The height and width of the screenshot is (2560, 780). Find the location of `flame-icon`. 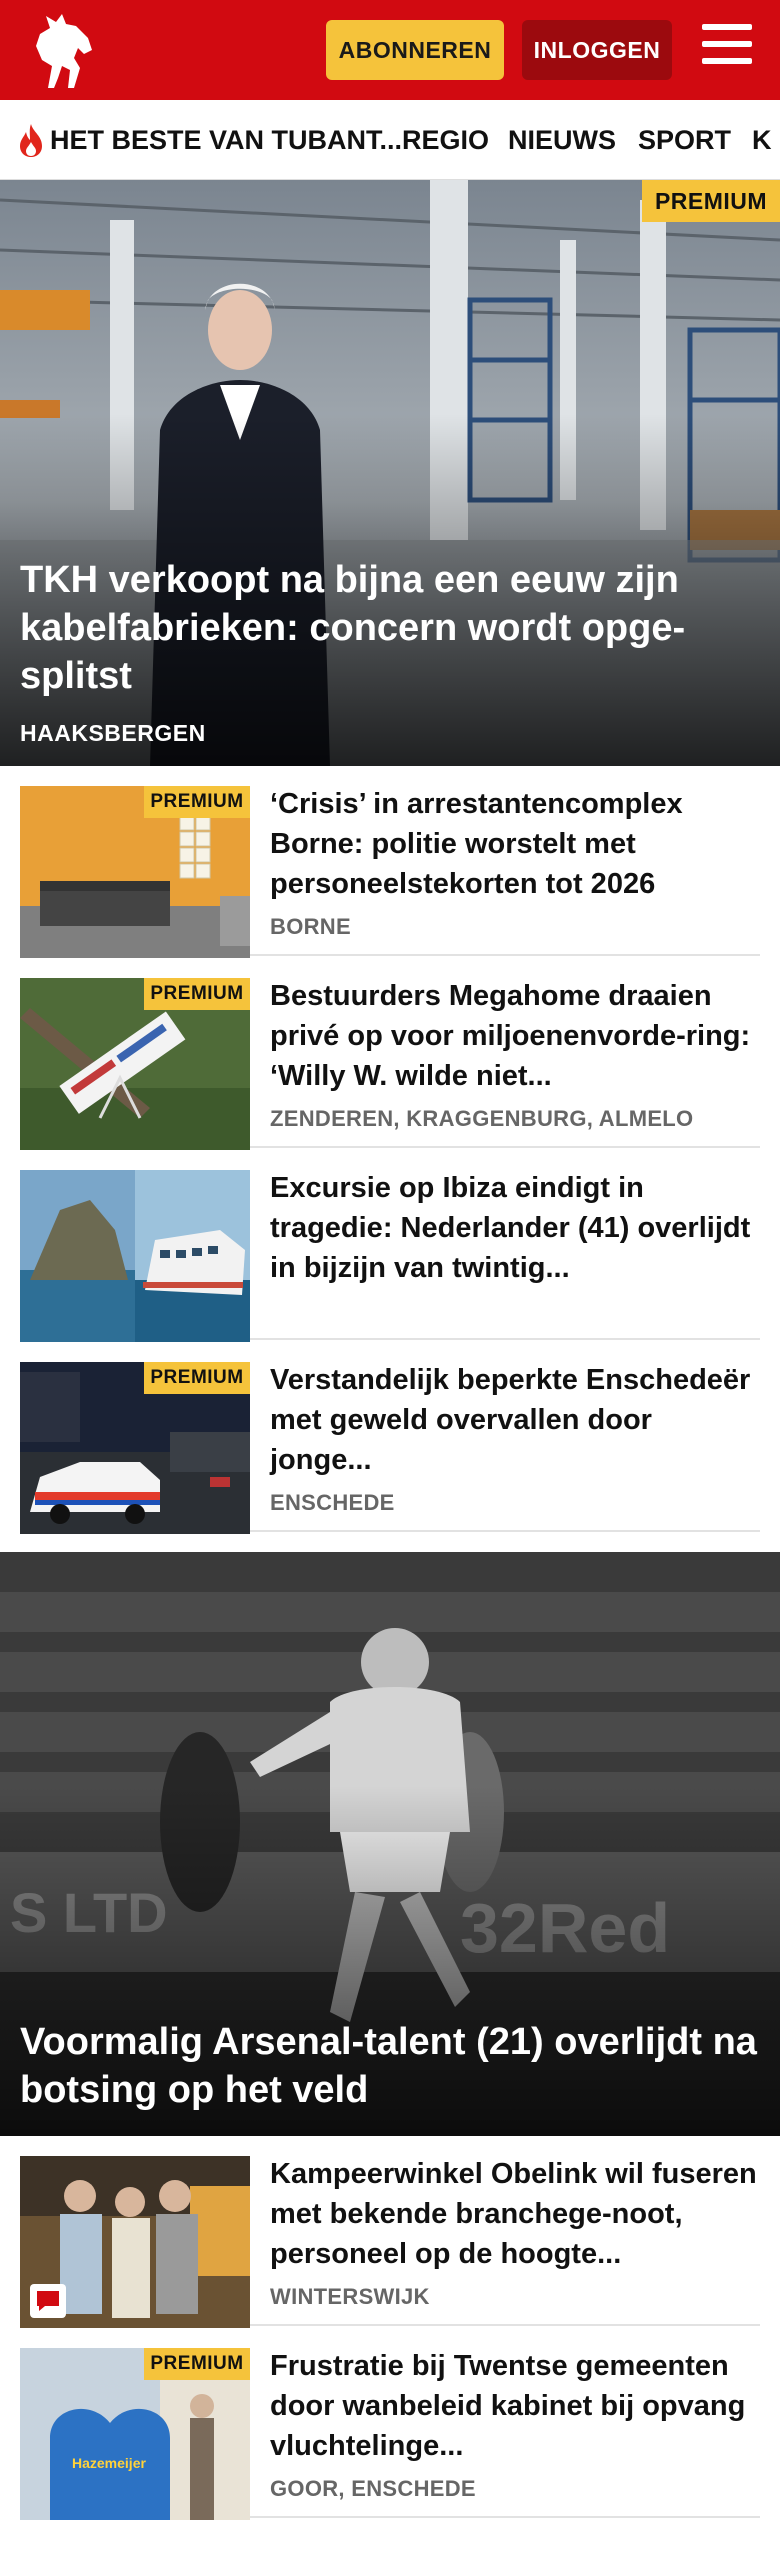

flame-icon is located at coordinates (31, 140).